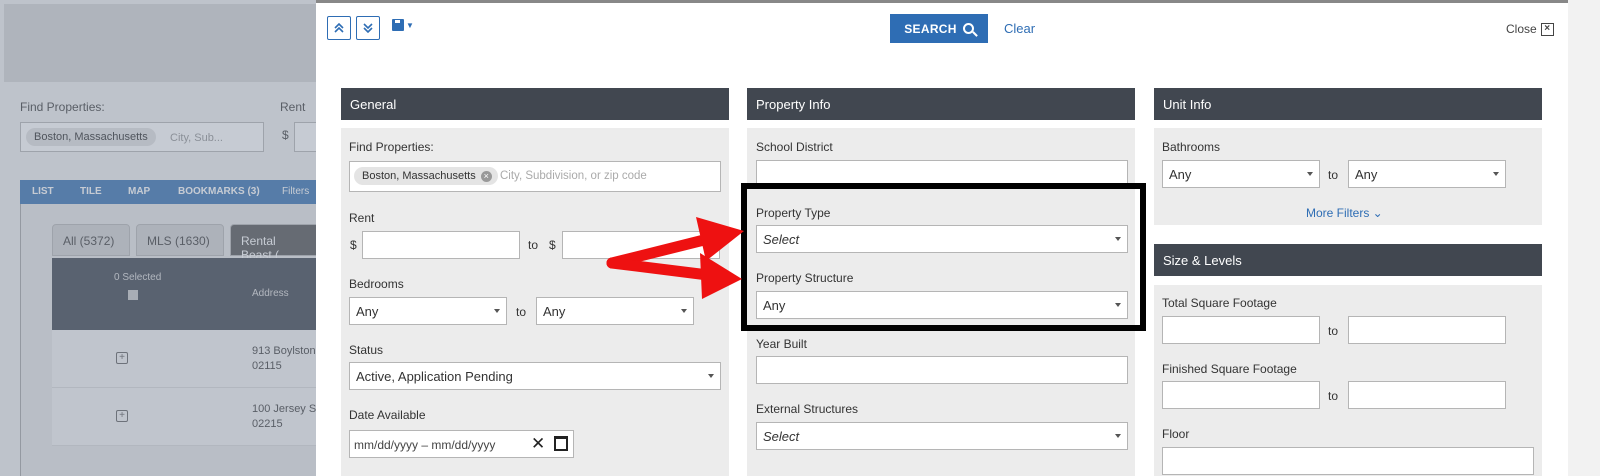 This screenshot has height=476, width=1600. I want to click on status-value: Active, Application Pending, so click(434, 376).